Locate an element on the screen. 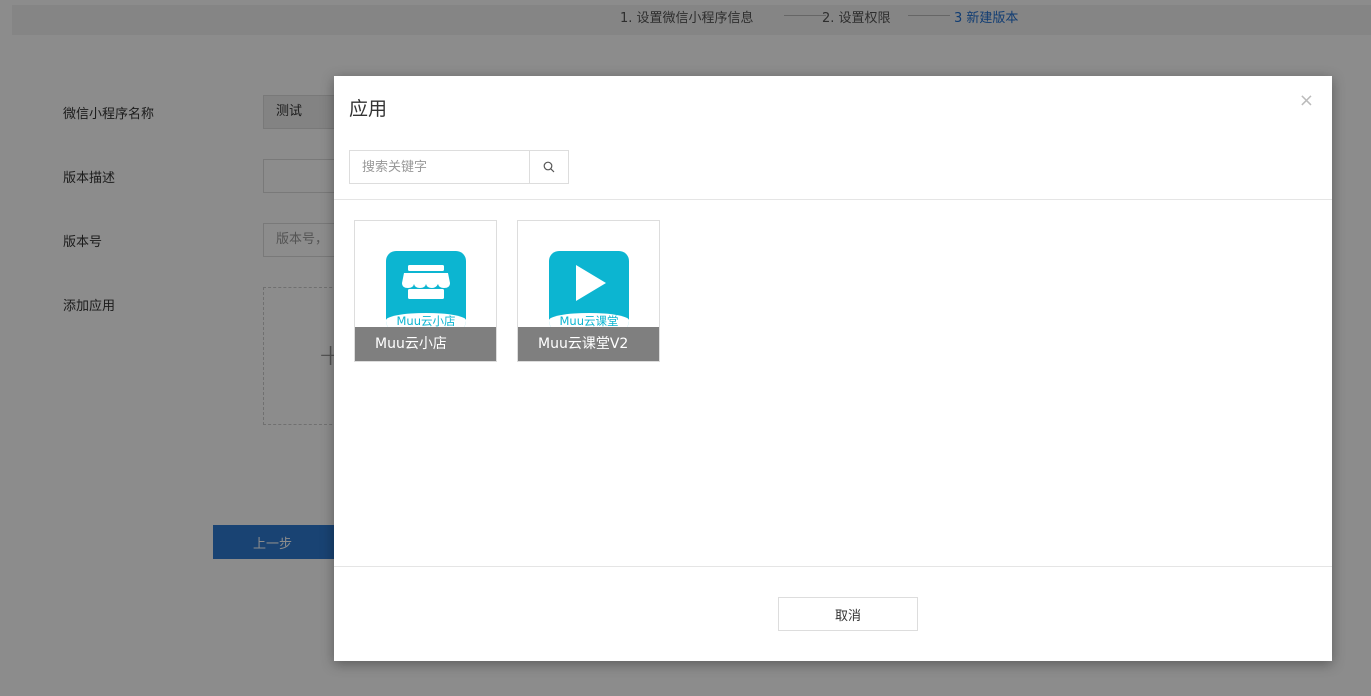  app-card-shop: Muu云小店 Muu云小店 is located at coordinates (425, 291).